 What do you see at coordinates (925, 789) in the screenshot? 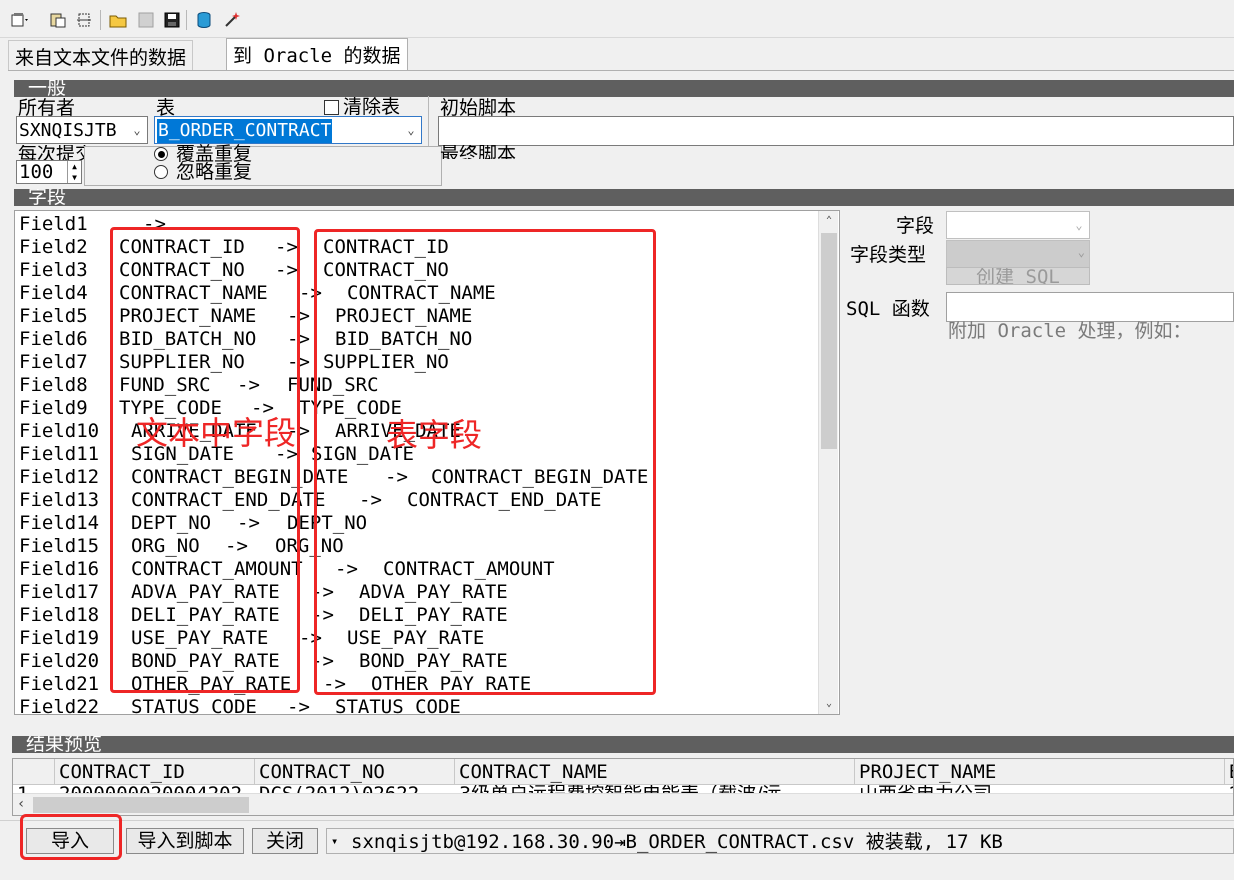
I see `table-cell: 山西省电力公司` at bounding box center [925, 789].